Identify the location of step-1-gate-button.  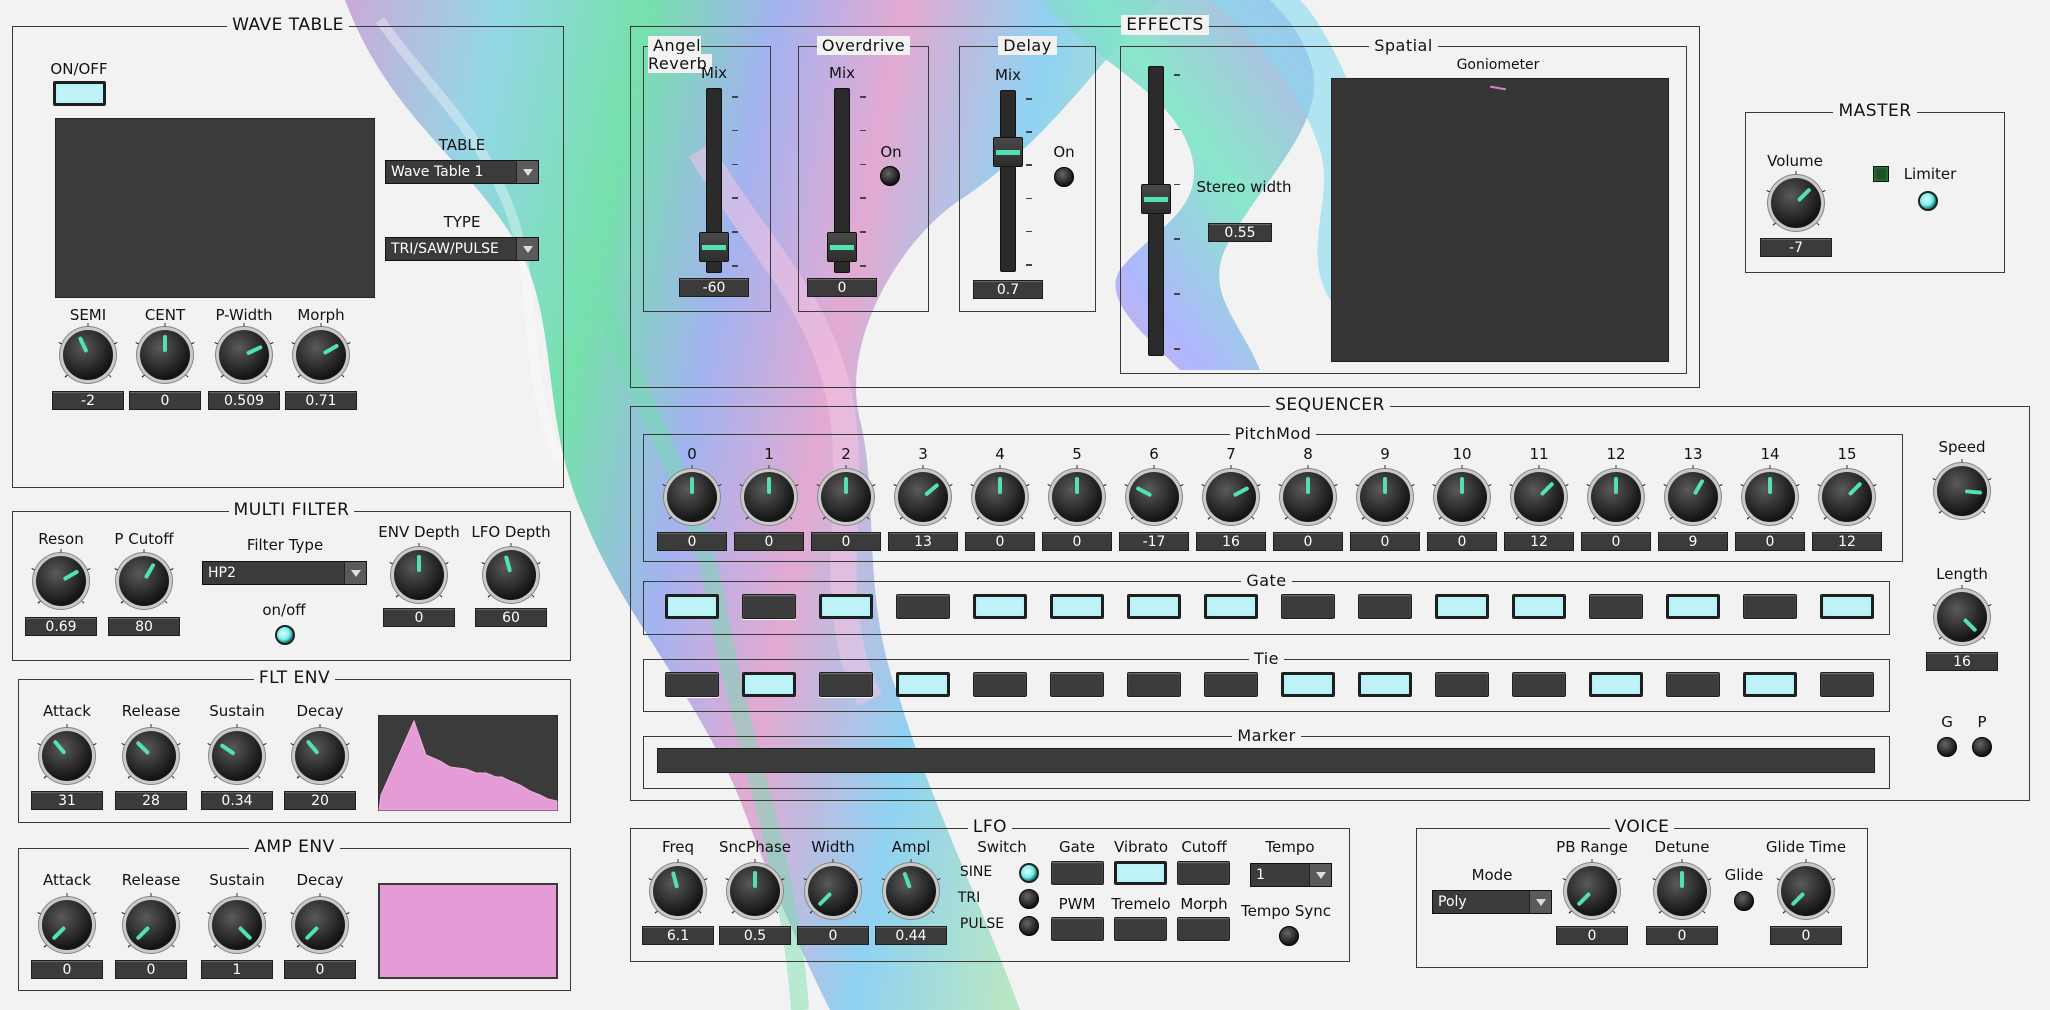
(769, 606).